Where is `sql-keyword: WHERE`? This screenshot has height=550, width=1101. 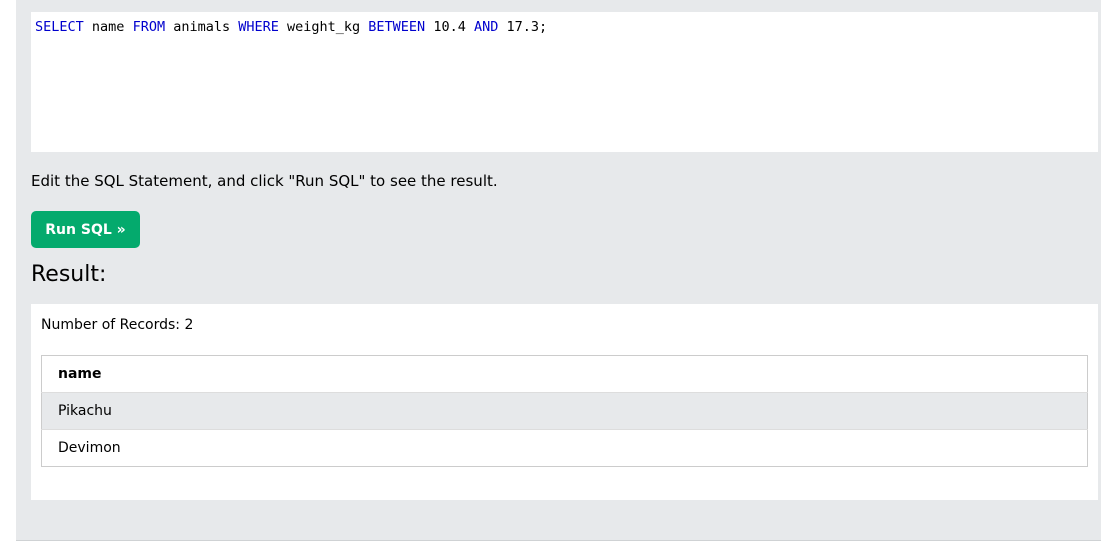
sql-keyword: WHERE is located at coordinates (258, 27).